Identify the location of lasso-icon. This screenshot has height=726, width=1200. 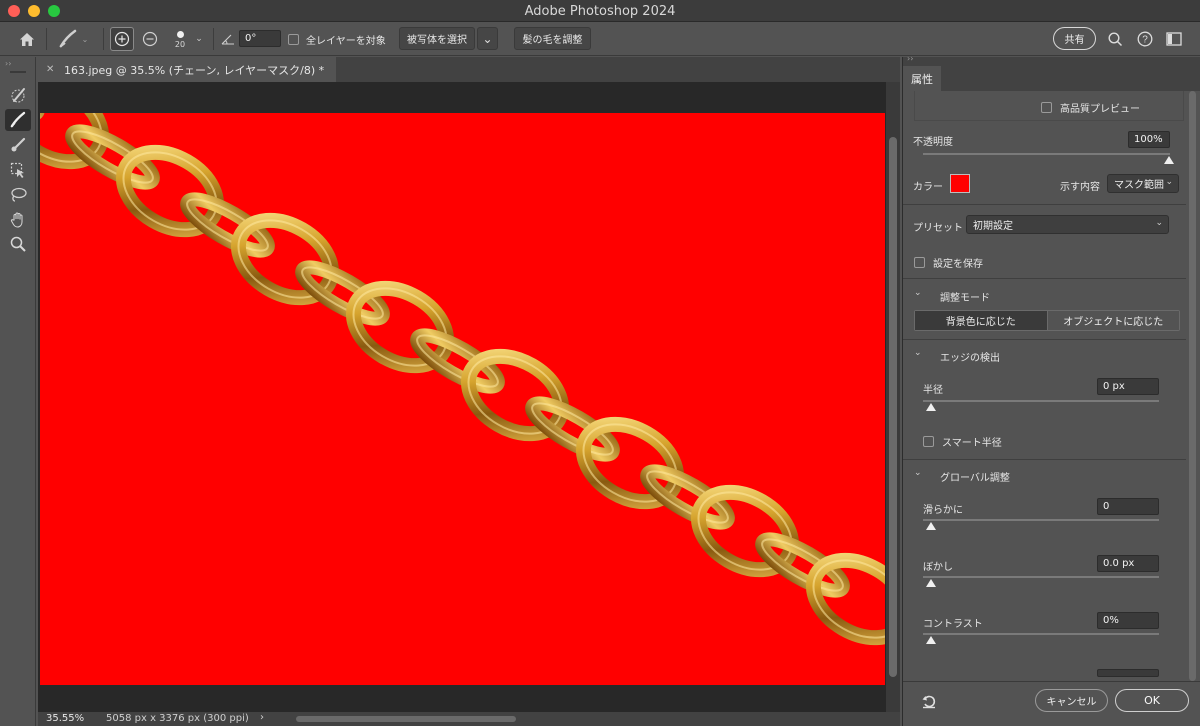
(19, 194).